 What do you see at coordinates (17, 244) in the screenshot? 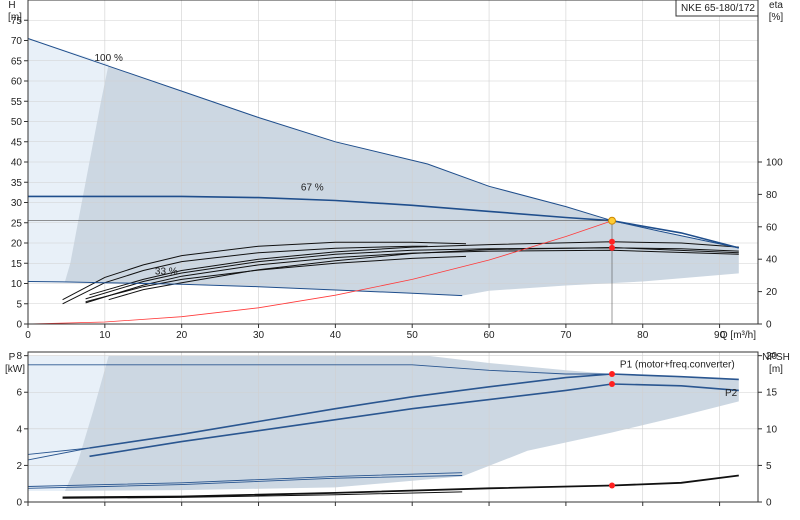
I see `y-tick-label-left: 20` at bounding box center [17, 244].